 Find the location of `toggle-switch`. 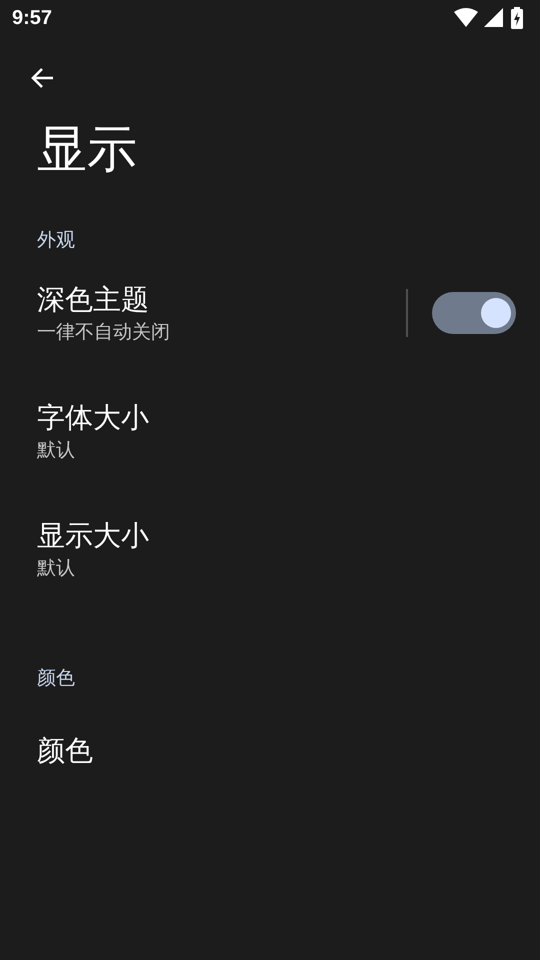

toggle-switch is located at coordinates (474, 313).